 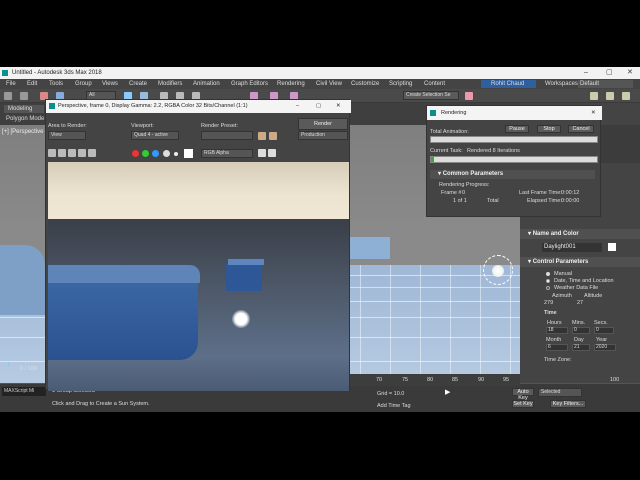 What do you see at coordinates (145, 153) in the screenshot?
I see `green-channel-icon` at bounding box center [145, 153].